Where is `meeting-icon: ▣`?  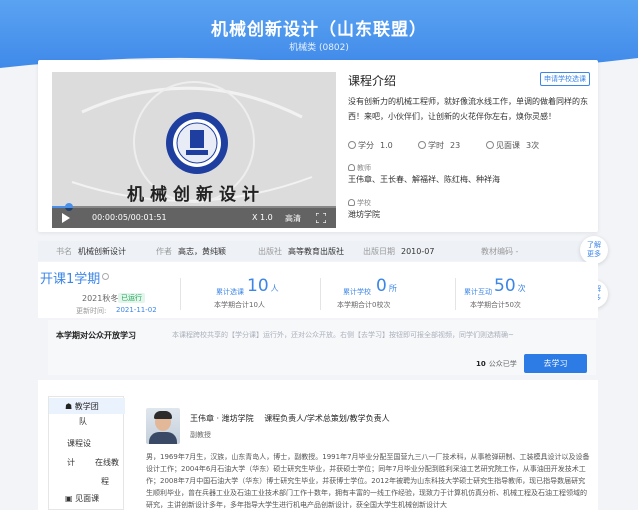
meeting-icon: ▣ is located at coordinates (70, 498).